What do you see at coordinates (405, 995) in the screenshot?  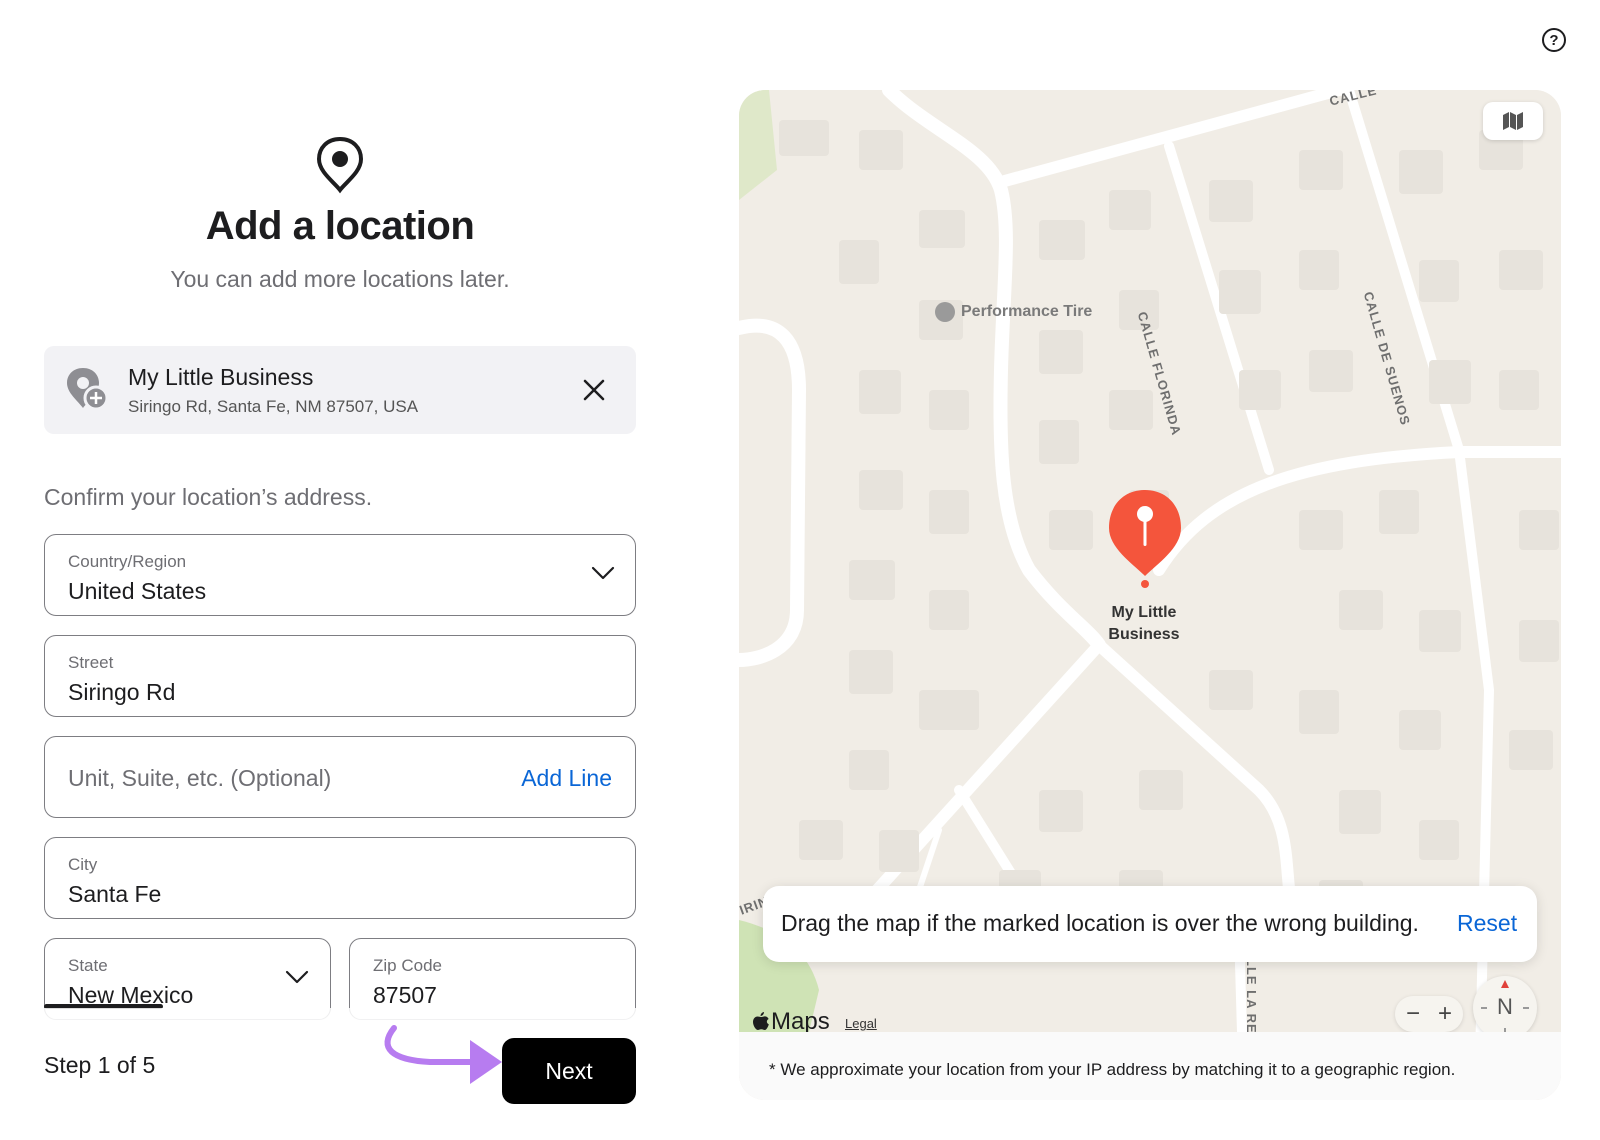 I see `zip-code-value: 87507` at bounding box center [405, 995].